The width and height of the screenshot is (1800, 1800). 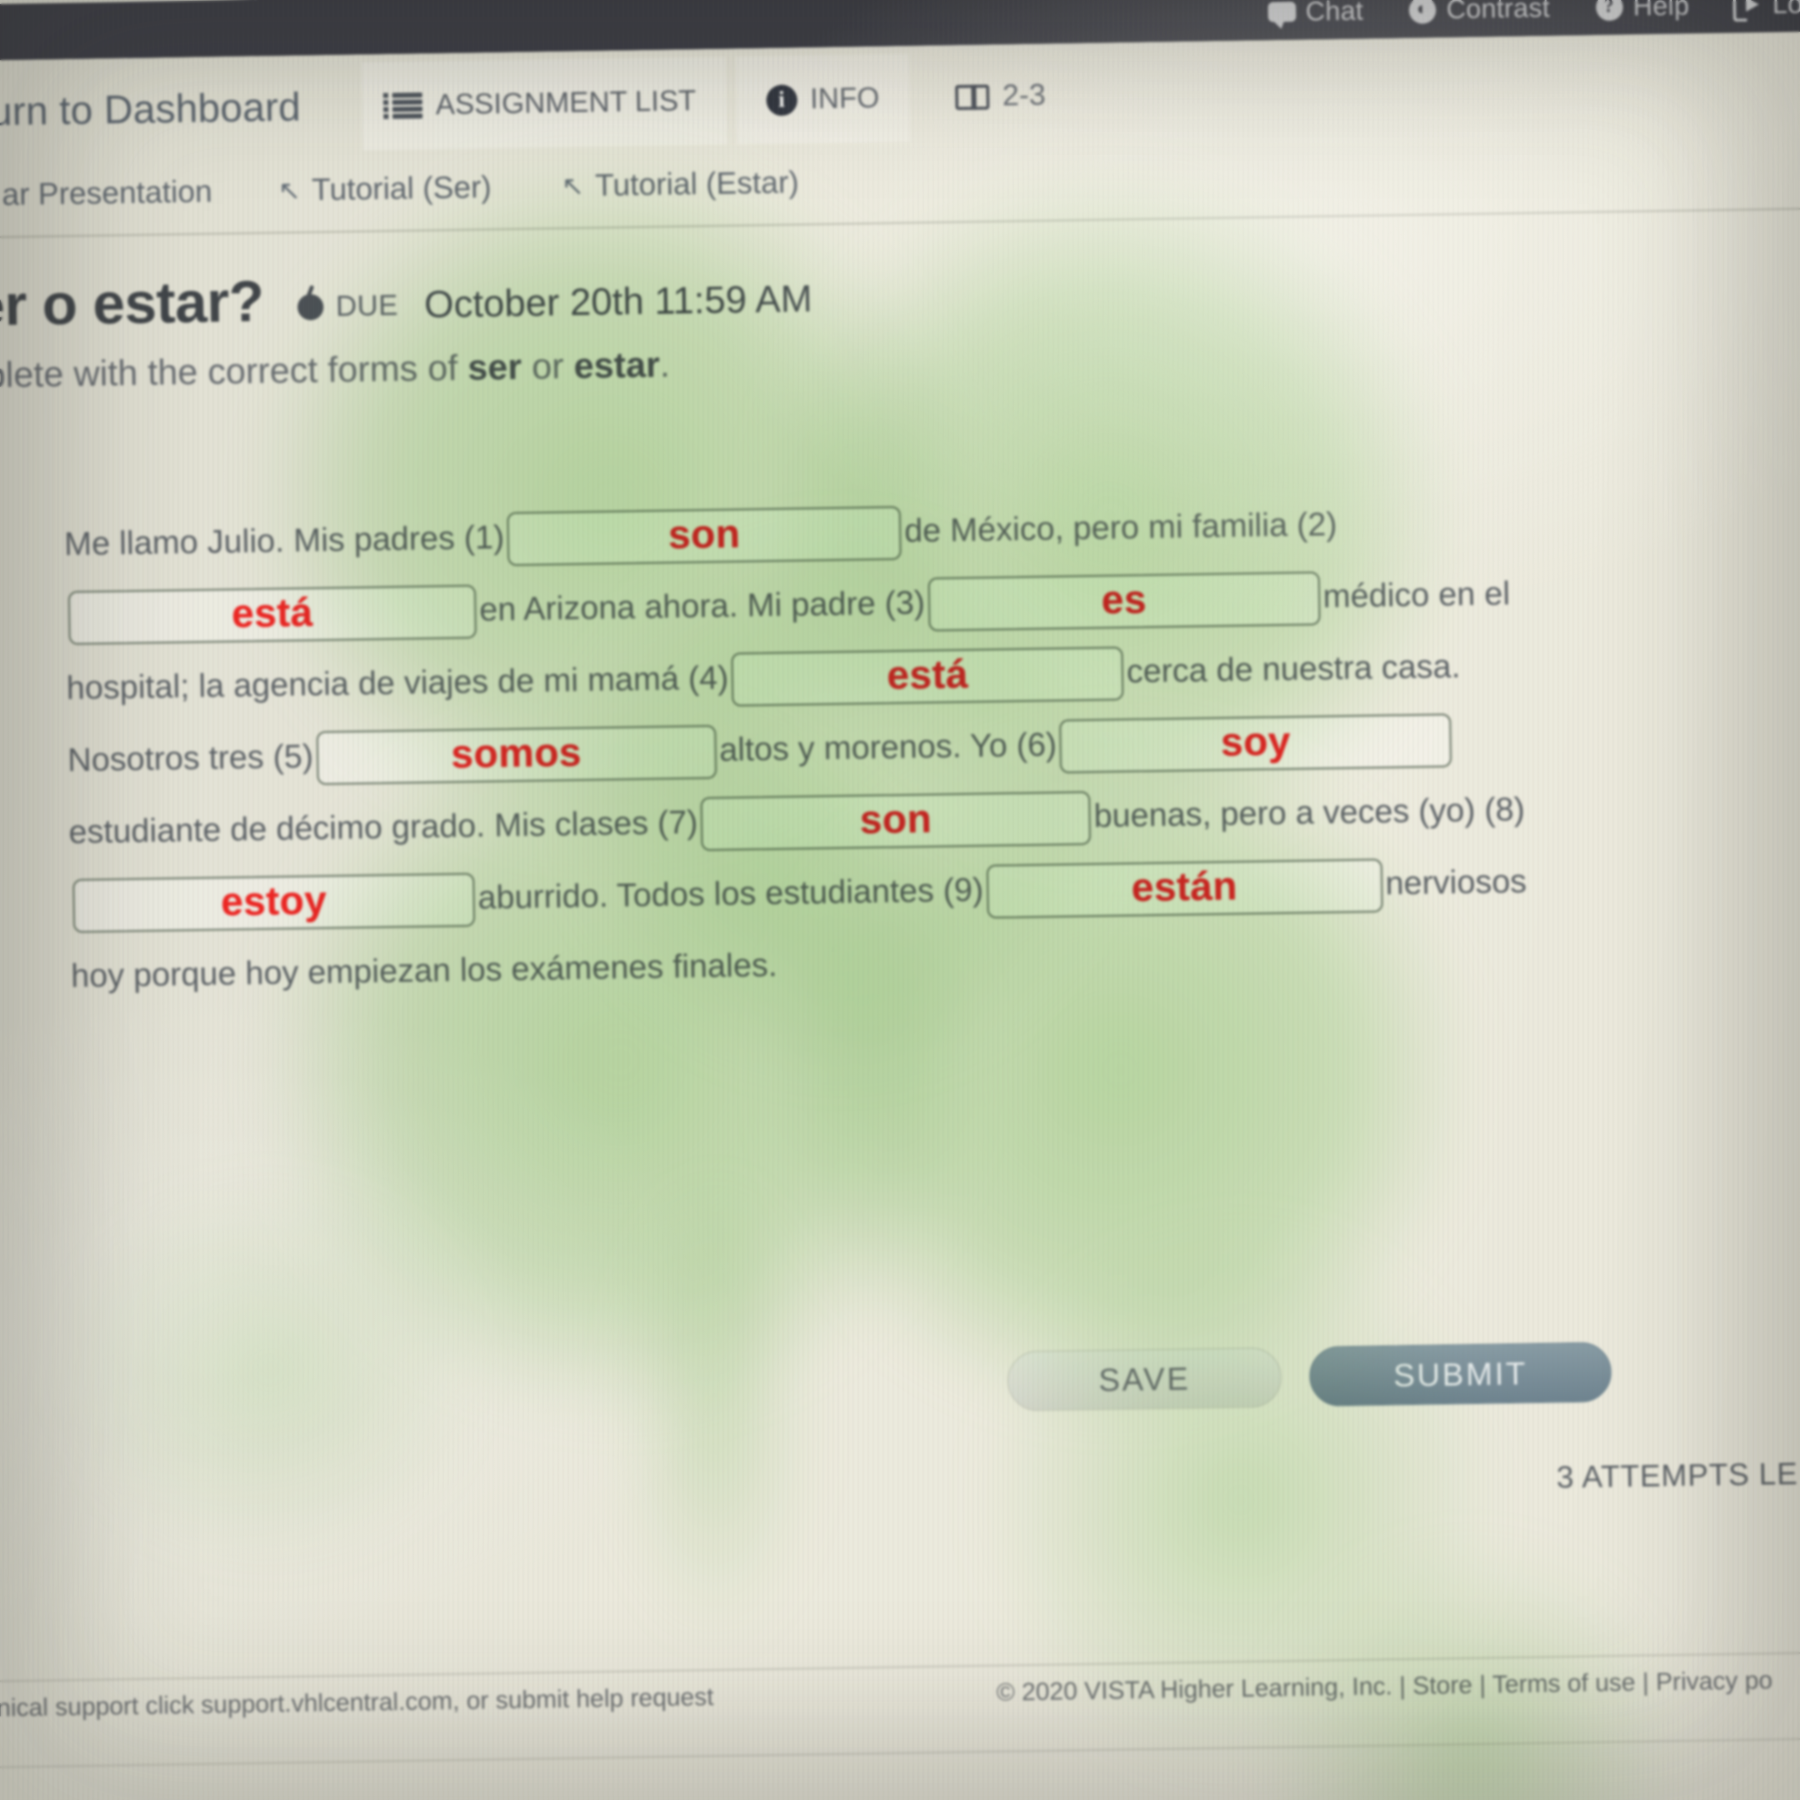 What do you see at coordinates (1309, 812) in the screenshot?
I see `text-segment: buenas, pero a veces (yo) (8)` at bounding box center [1309, 812].